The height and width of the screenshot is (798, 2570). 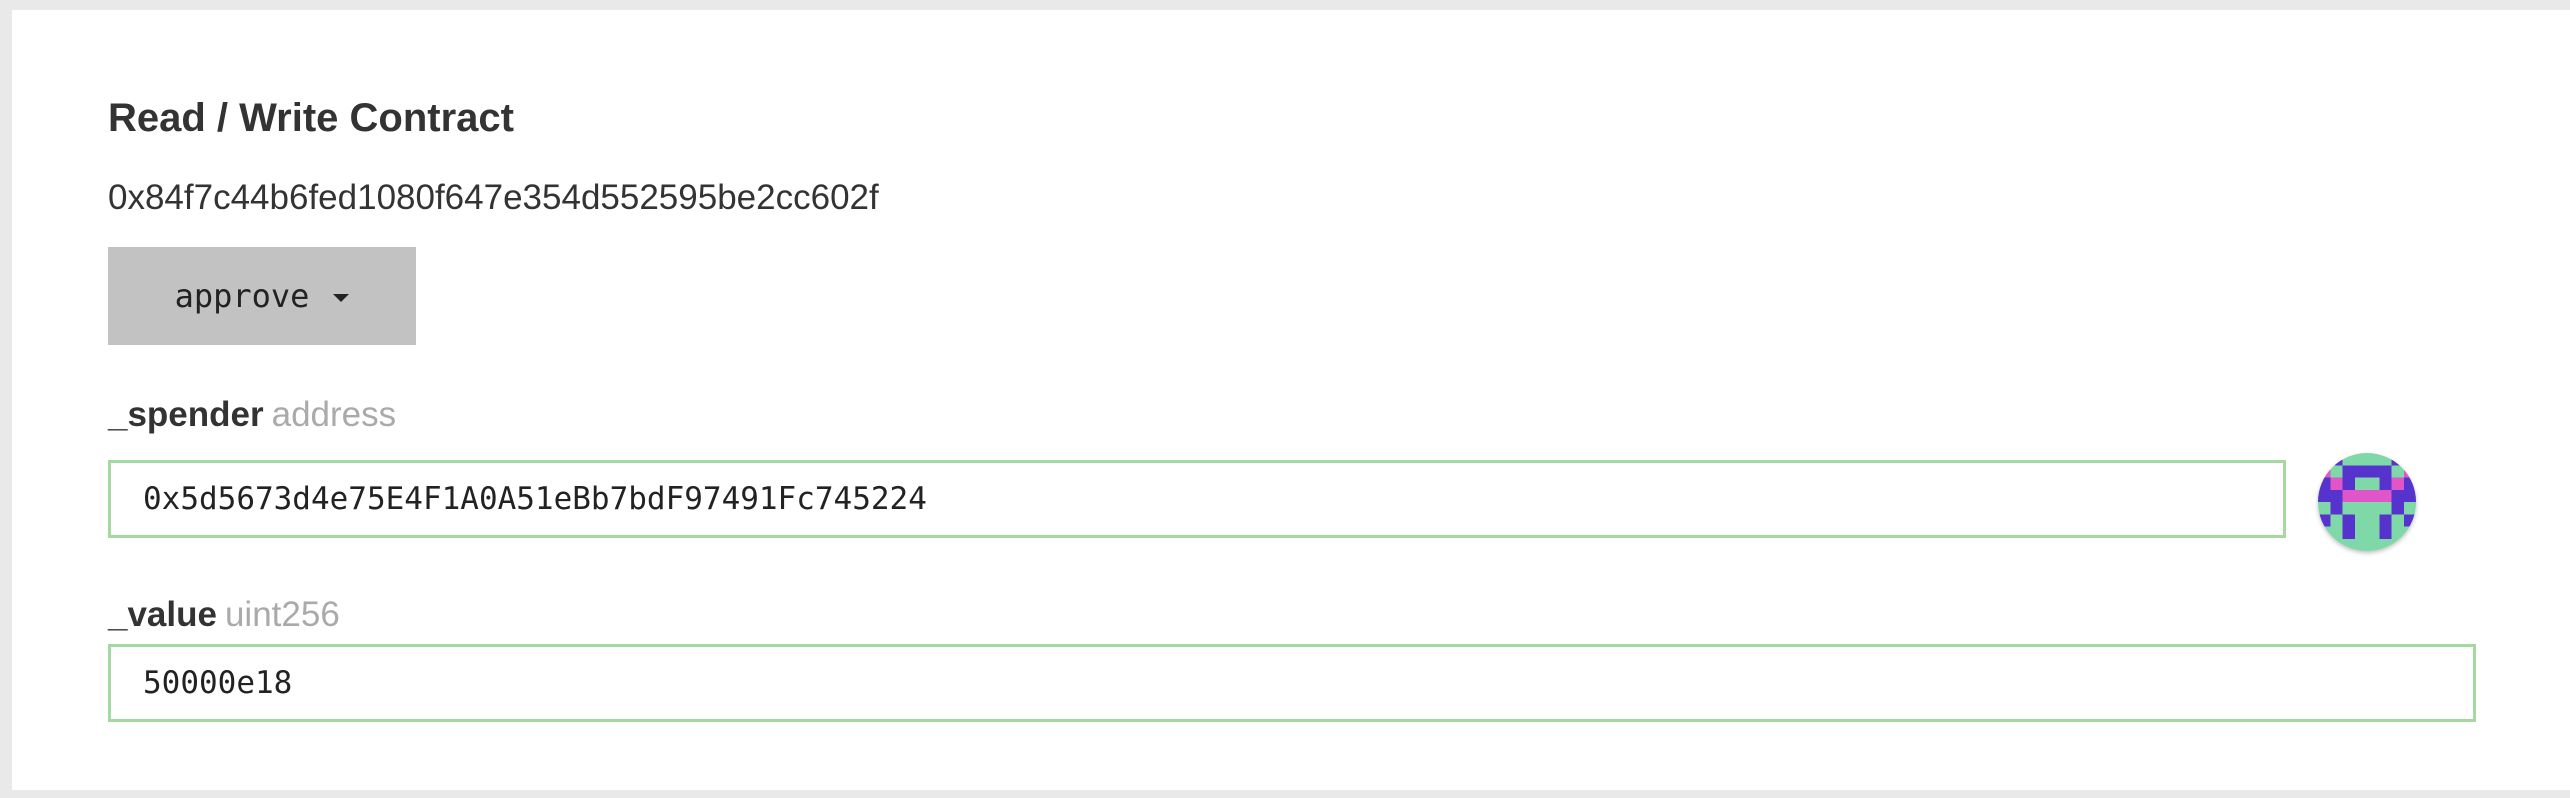 I want to click on param-label-value: _value uint256, so click(x=224, y=615).